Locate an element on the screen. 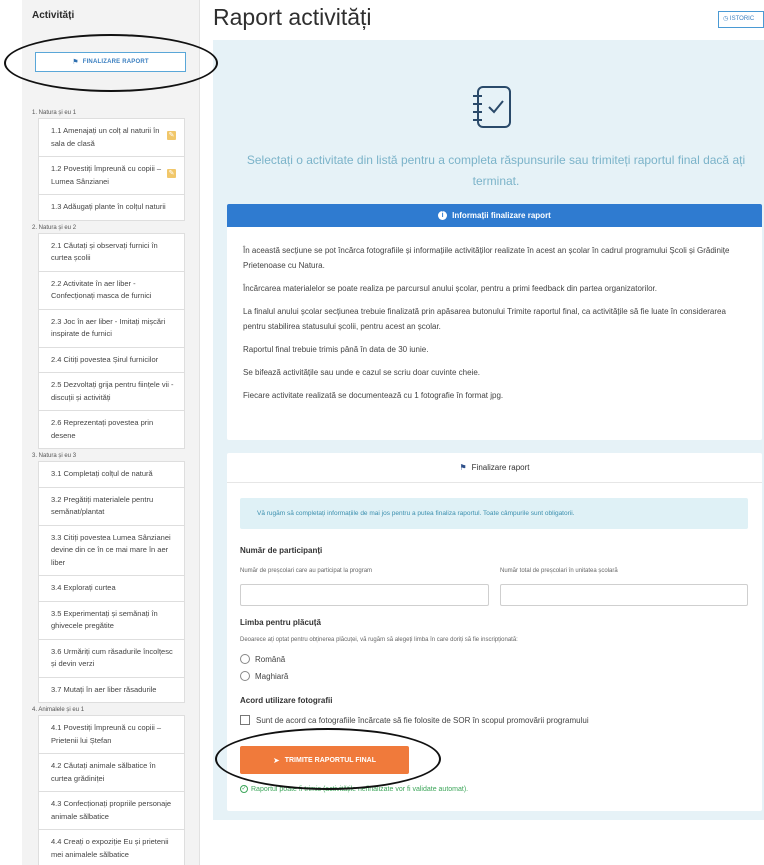 The height and width of the screenshot is (865, 764). language-title: Limba pentru plăcuță is located at coordinates (280, 622).